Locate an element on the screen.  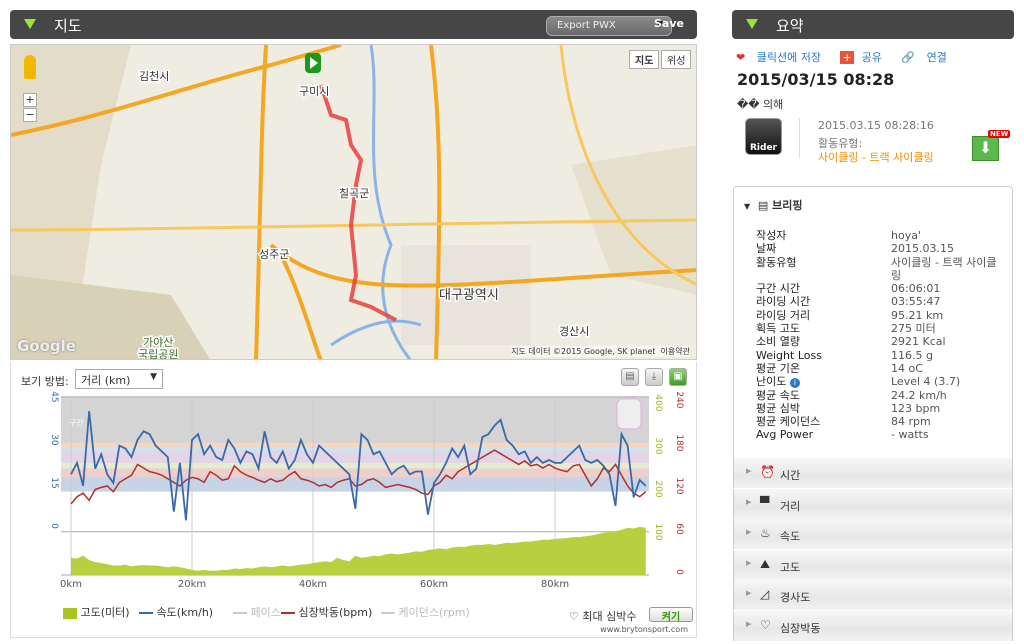
link-link: 🔗 연결 is located at coordinates (927, 57).